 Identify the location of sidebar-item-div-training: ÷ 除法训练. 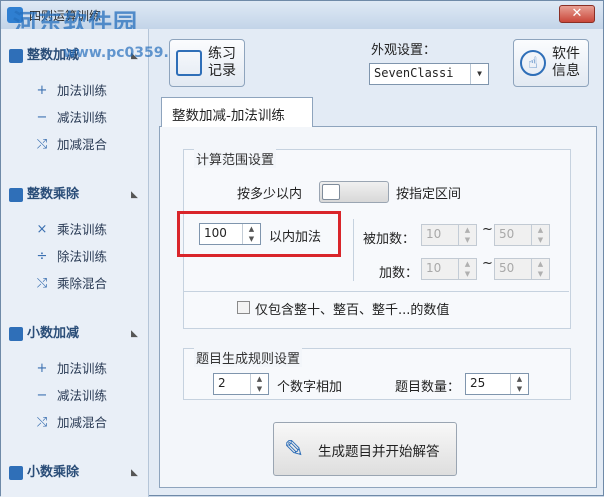
(75, 257).